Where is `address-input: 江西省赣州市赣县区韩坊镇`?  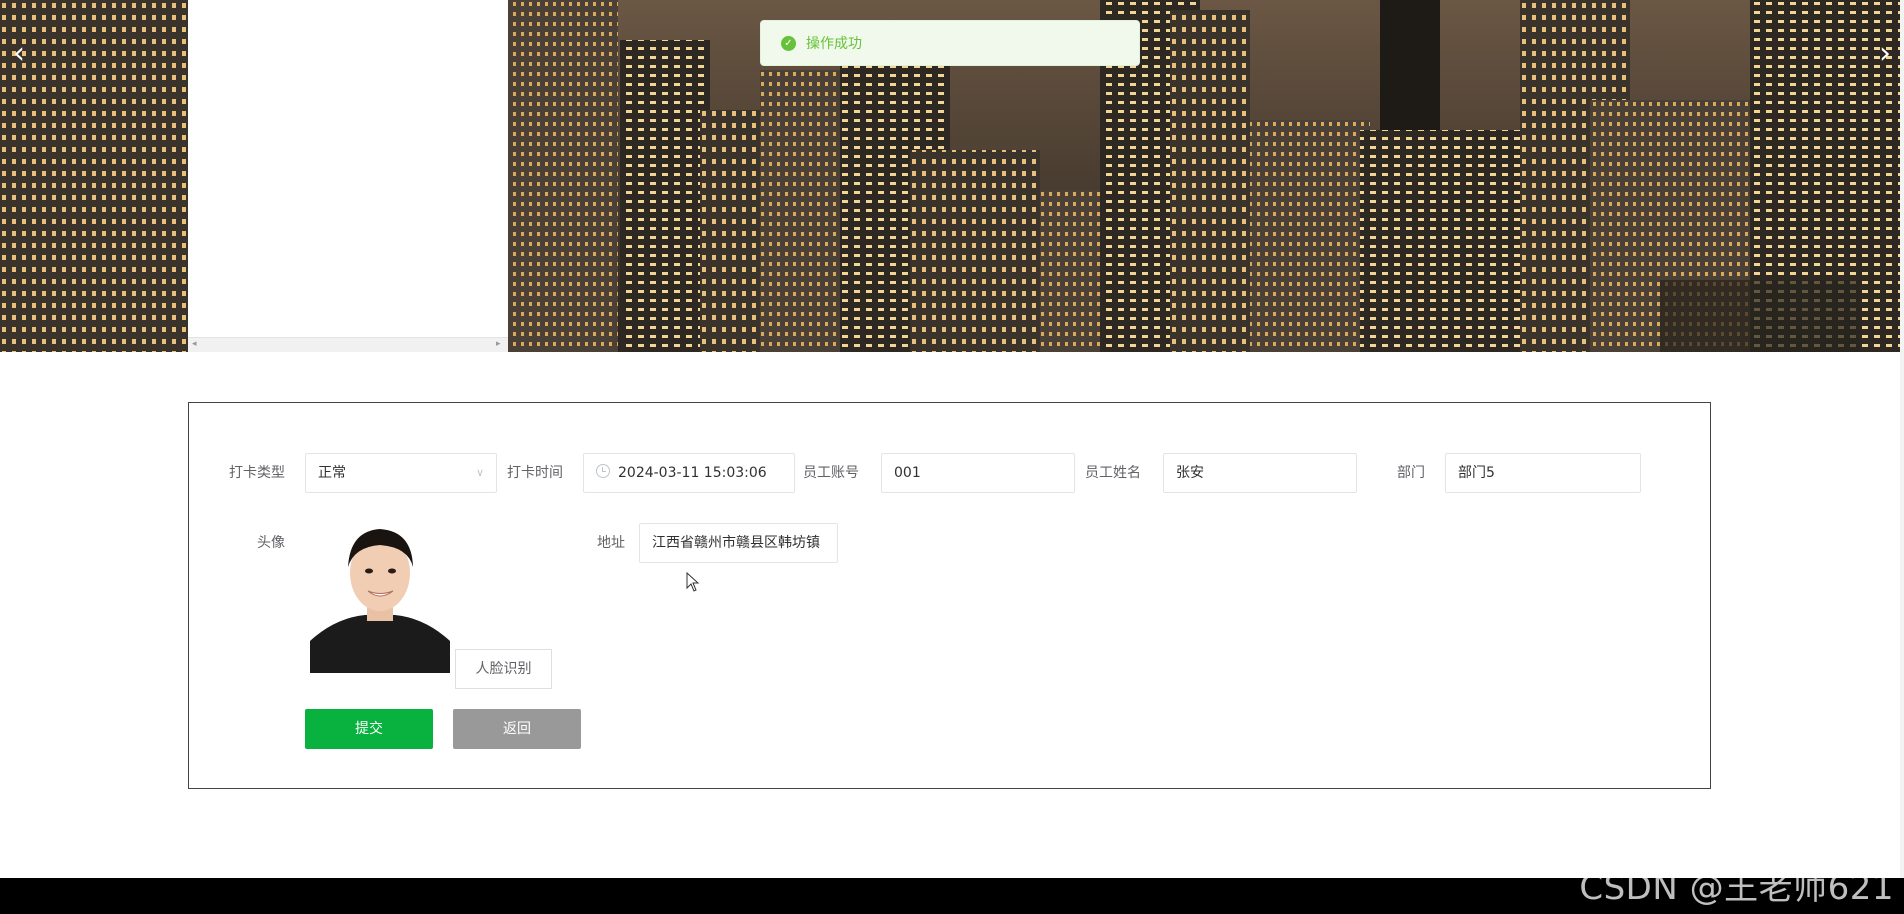
address-input: 江西省赣州市赣县区韩坊镇 is located at coordinates (738, 543).